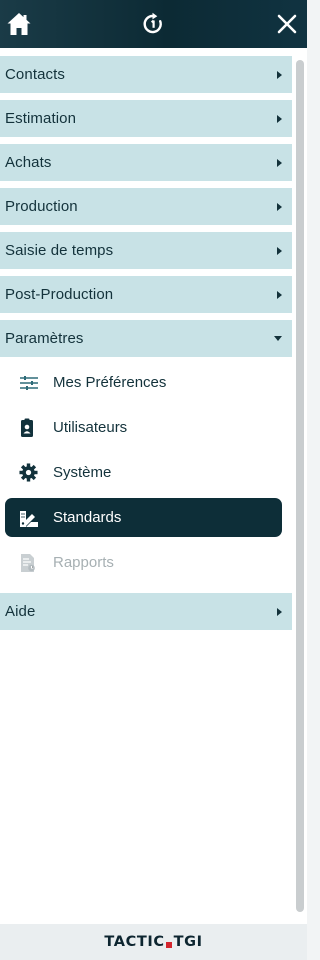 The image size is (320, 960). What do you see at coordinates (146, 206) in the screenshot?
I see `section-production: Production` at bounding box center [146, 206].